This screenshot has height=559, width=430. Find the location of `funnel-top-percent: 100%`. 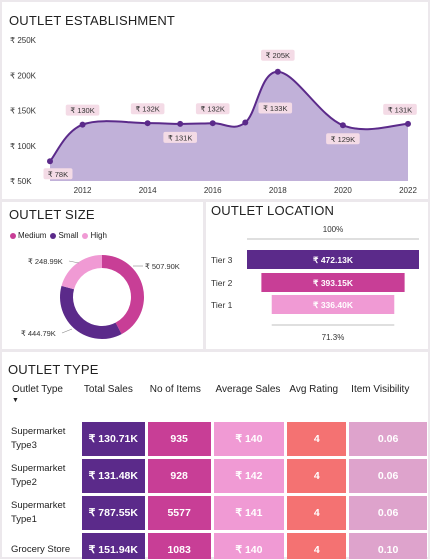

funnel-top-percent: 100% is located at coordinates (333, 229).